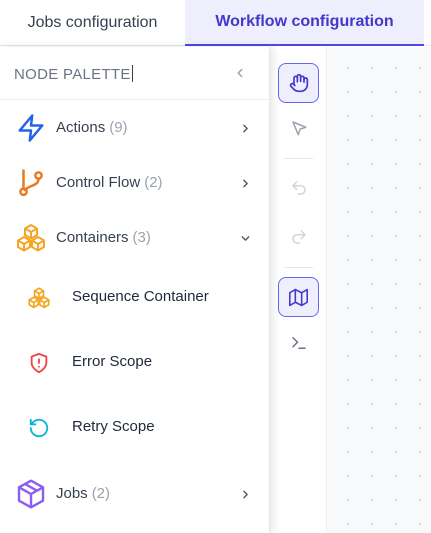  I want to click on pointer-icon, so click(298, 128).